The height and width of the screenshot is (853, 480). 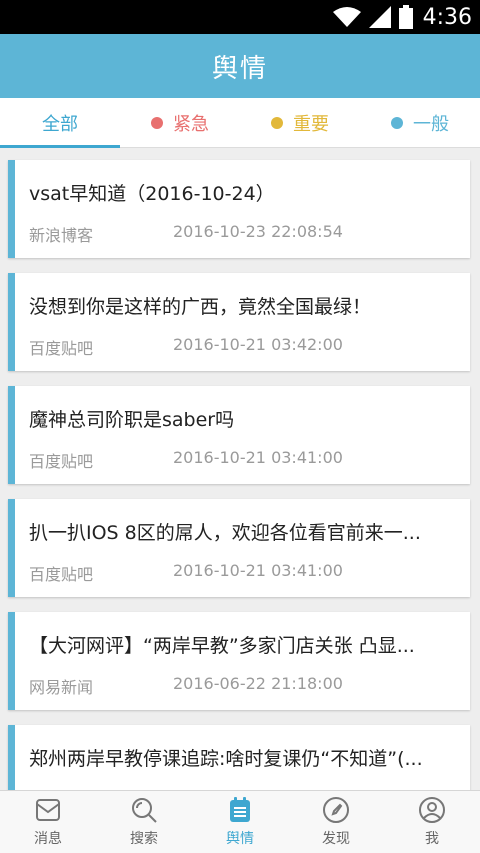 I want to click on sentiment-icon, so click(x=240, y=812).